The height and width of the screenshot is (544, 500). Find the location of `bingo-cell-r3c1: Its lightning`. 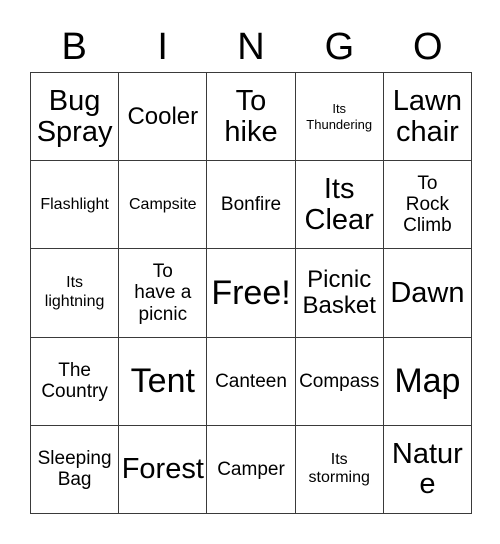

bingo-cell-r3c1: Its lightning is located at coordinates (75, 293).